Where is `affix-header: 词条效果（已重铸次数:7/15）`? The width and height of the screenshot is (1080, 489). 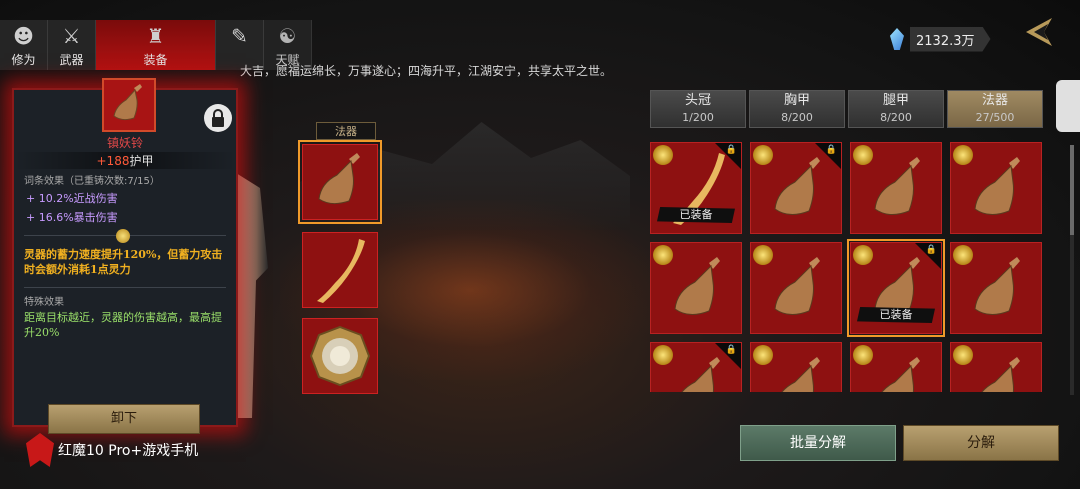 affix-header: 词条效果（已重铸次数:7/15） is located at coordinates (92, 181).